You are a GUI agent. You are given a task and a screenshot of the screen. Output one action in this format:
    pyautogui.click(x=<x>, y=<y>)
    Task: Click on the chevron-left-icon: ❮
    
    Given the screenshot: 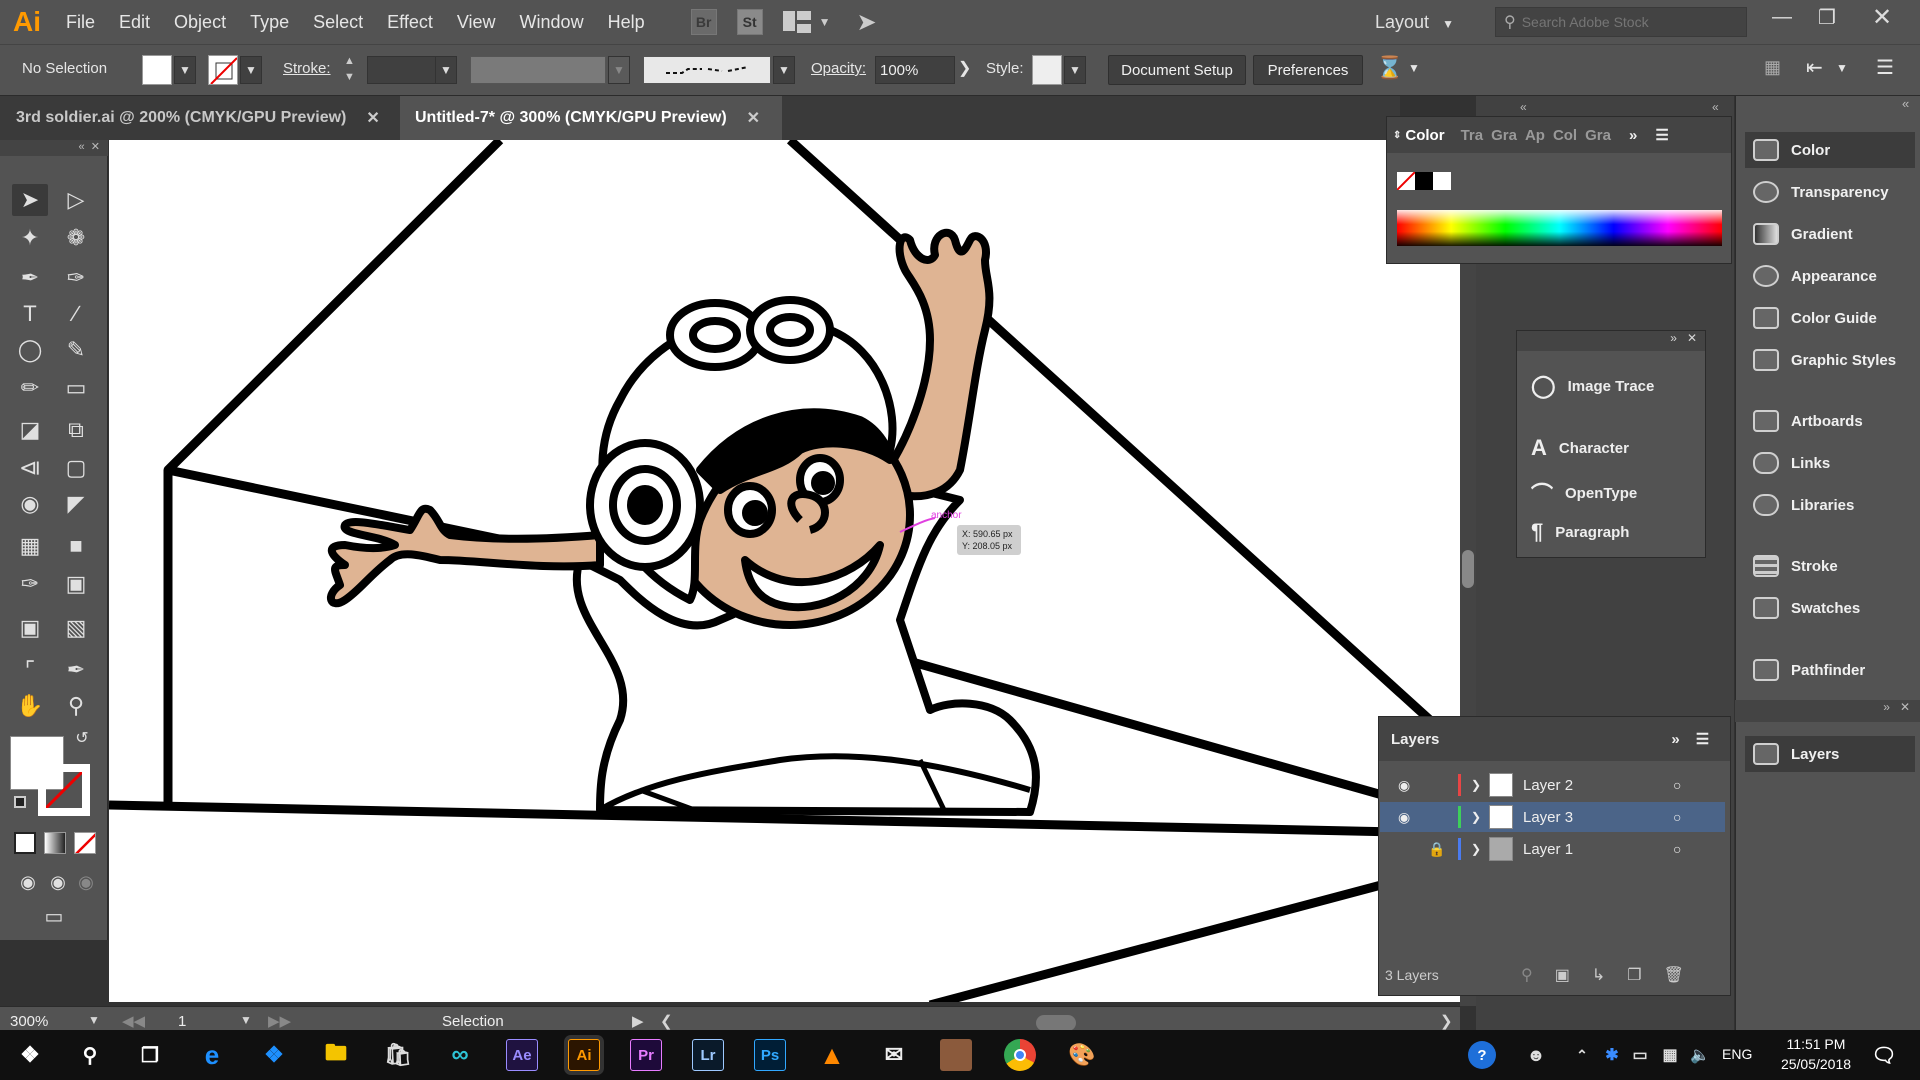 What is the action you would take?
    pyautogui.click(x=666, y=1021)
    